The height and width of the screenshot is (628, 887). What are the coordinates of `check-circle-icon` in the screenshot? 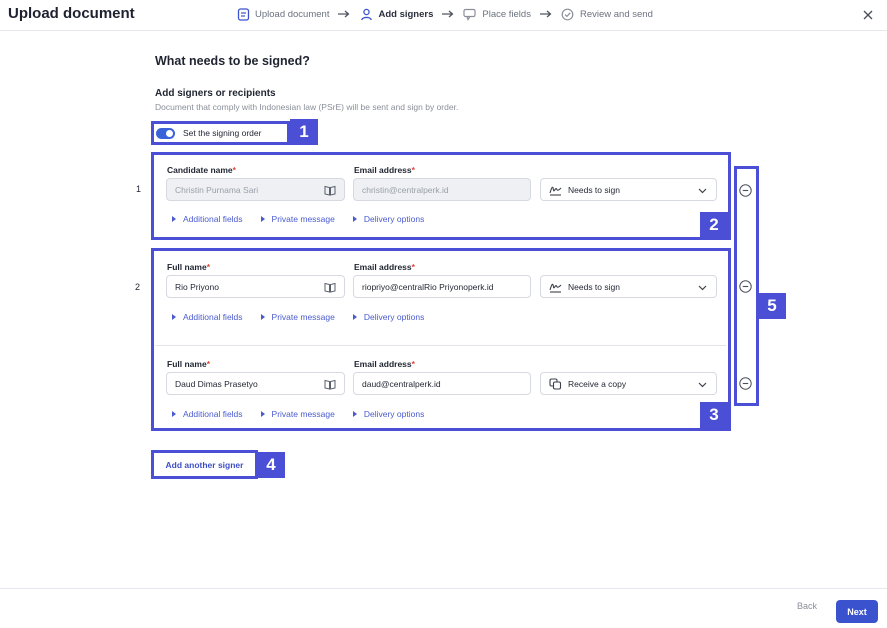 It's located at (568, 14).